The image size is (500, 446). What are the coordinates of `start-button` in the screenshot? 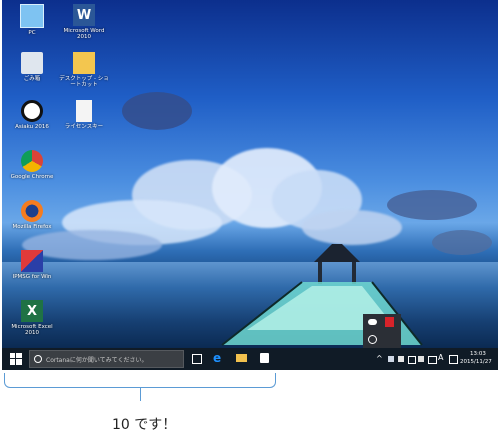 It's located at (16, 359).